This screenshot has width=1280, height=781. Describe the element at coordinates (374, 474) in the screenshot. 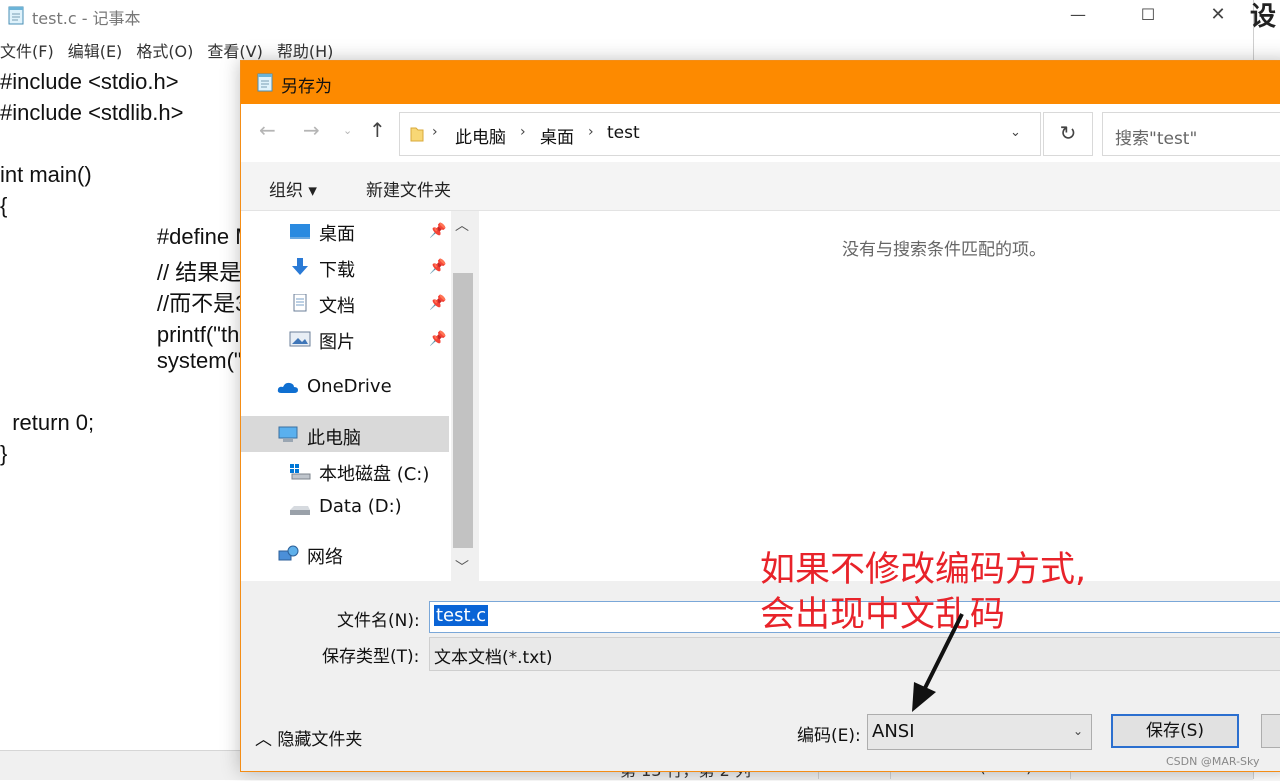

I see `nav-item-label: 本地磁盘 (C:)` at that location.